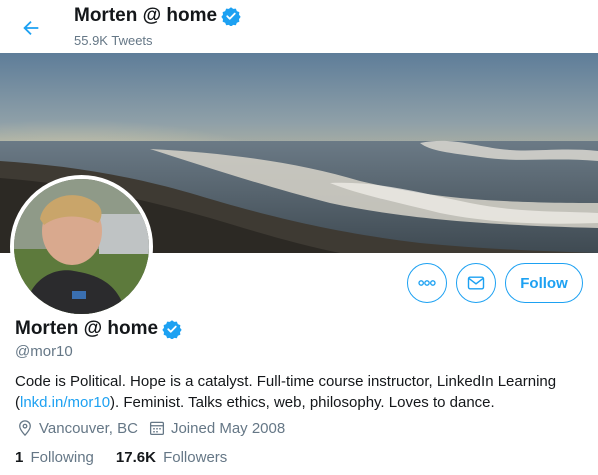 This screenshot has width=598, height=475. I want to click on location-item: Vancouver, BC, so click(77, 428).